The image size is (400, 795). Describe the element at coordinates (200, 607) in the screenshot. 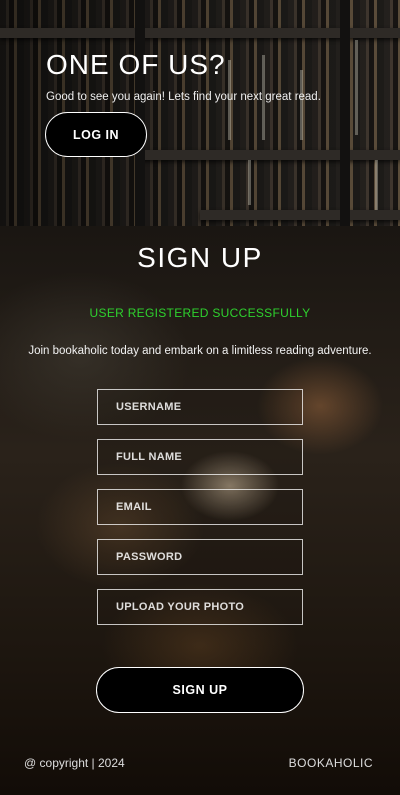

I see `photo-upload-field: UPLOAD YOUR PHOTO` at that location.